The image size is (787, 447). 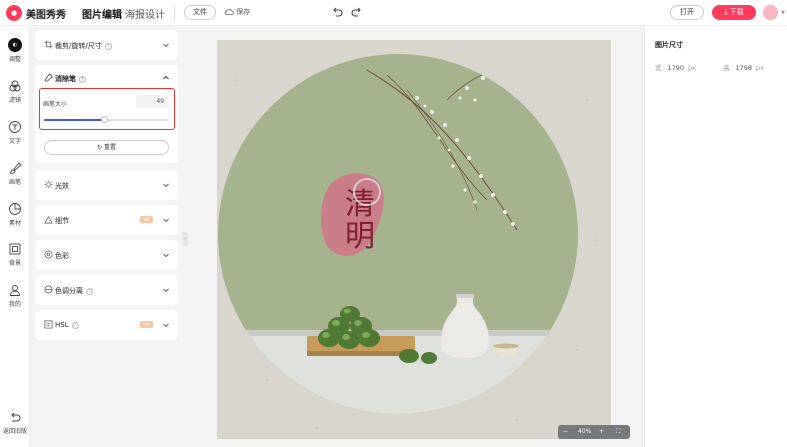 What do you see at coordinates (15, 45) in the screenshot?
I see `adjust-icon: ◐` at bounding box center [15, 45].